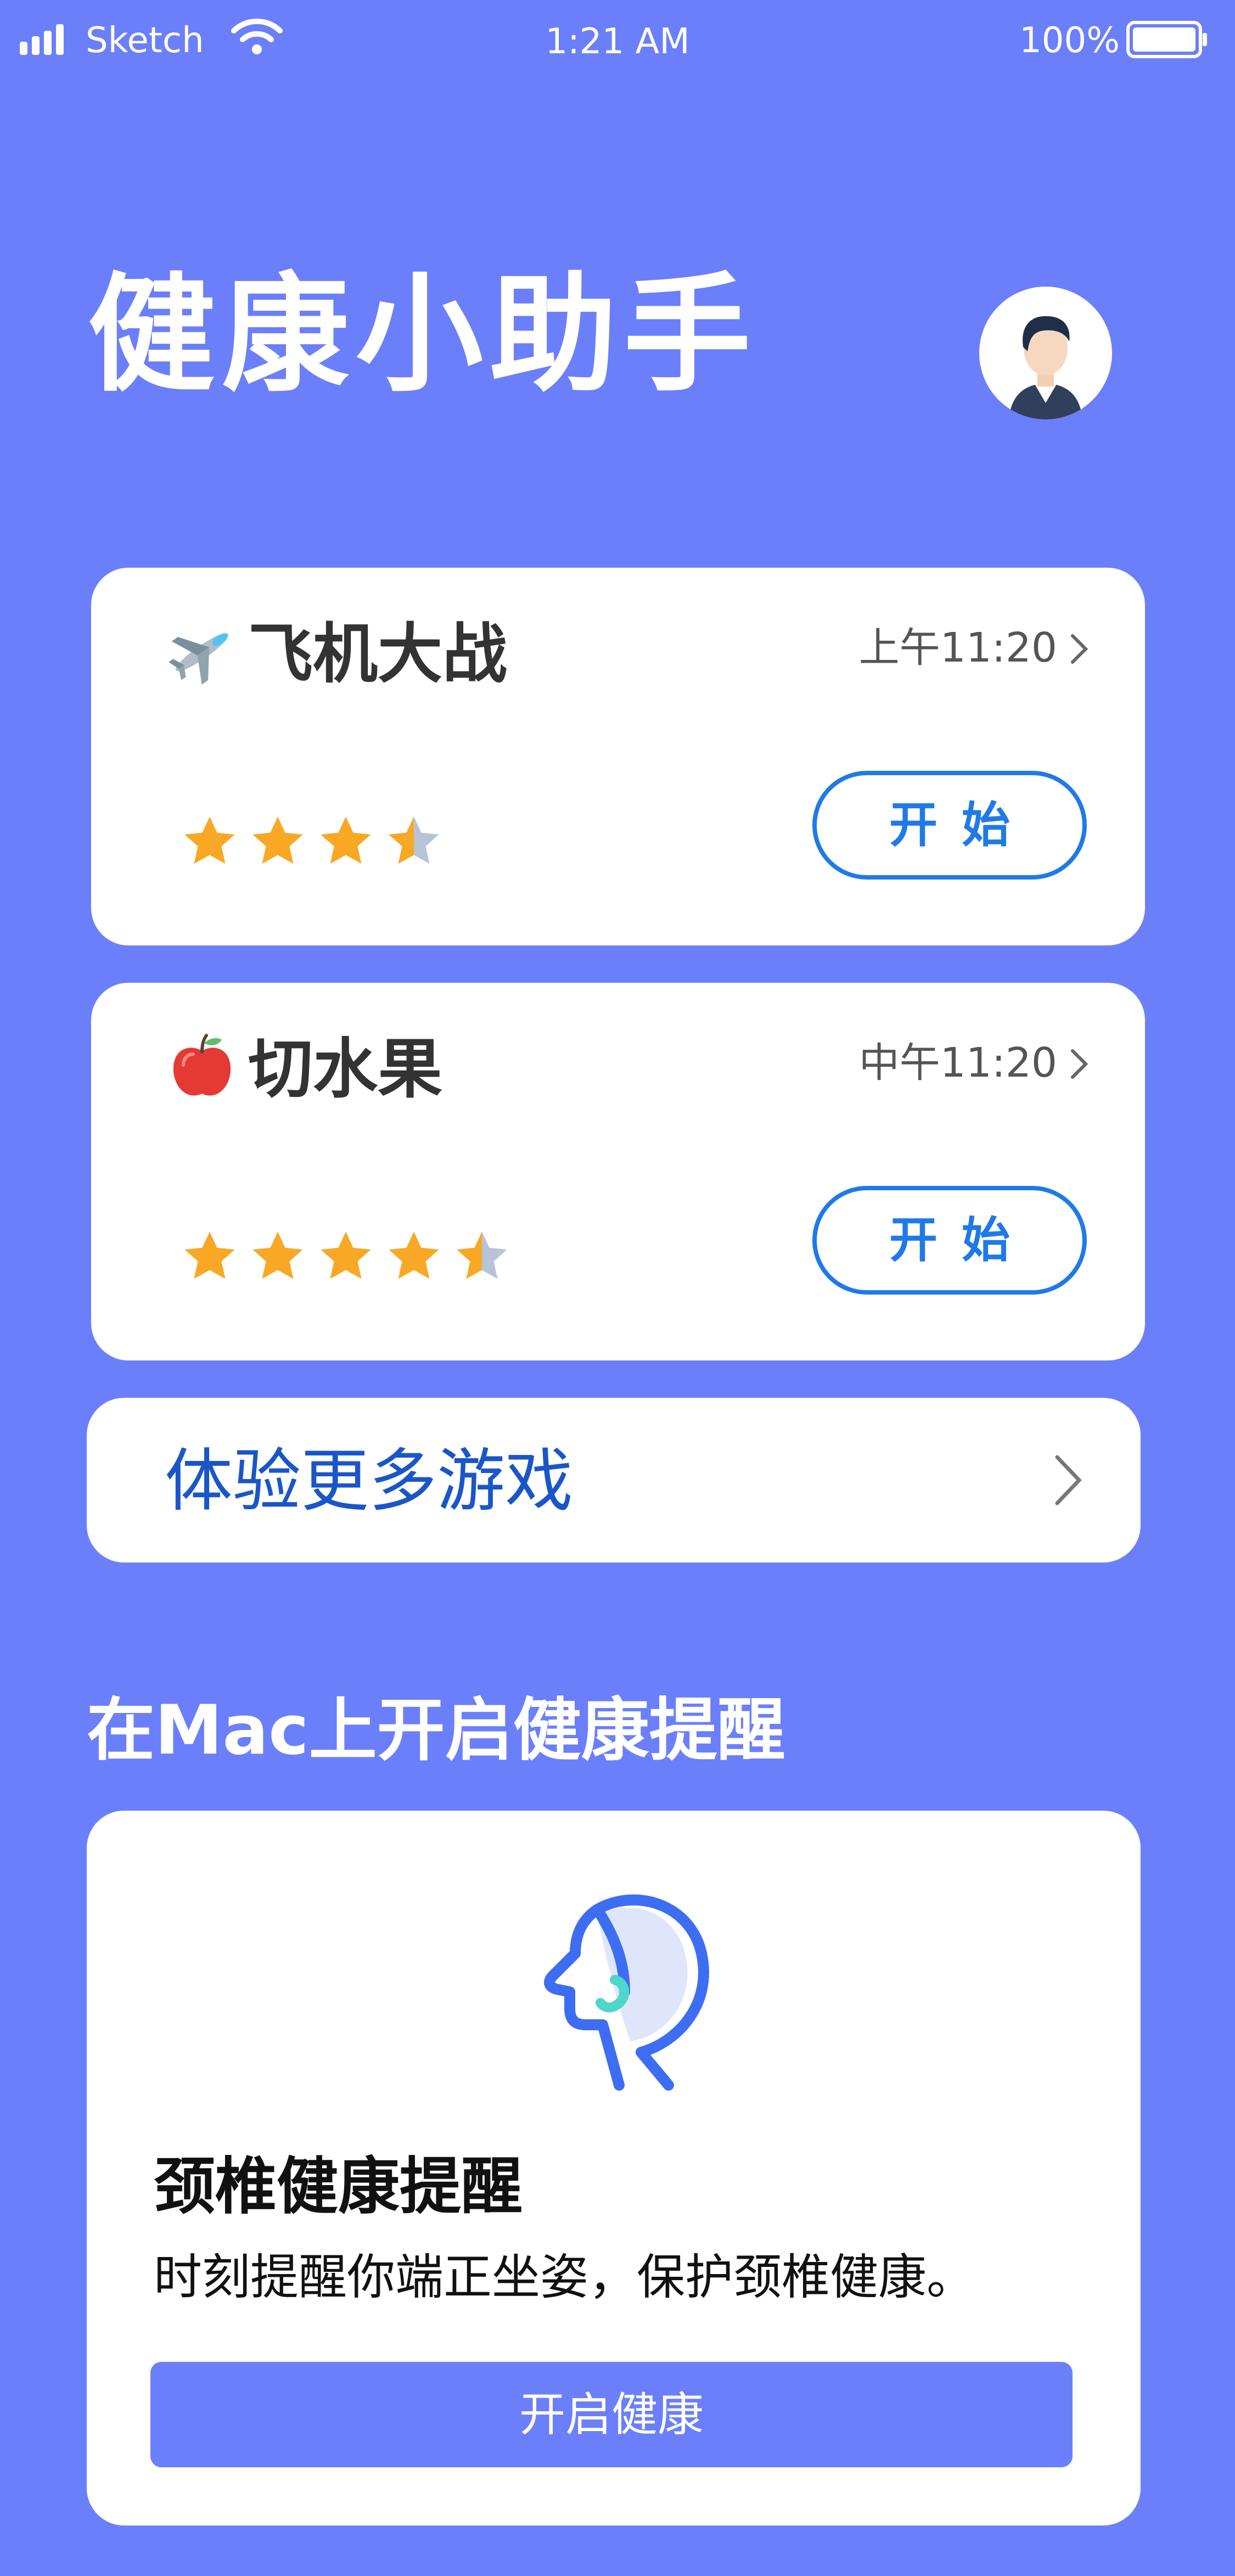  Describe the element at coordinates (617, 41) in the screenshot. I see `status-bar: Sketch 1:21 AM 100%` at that location.